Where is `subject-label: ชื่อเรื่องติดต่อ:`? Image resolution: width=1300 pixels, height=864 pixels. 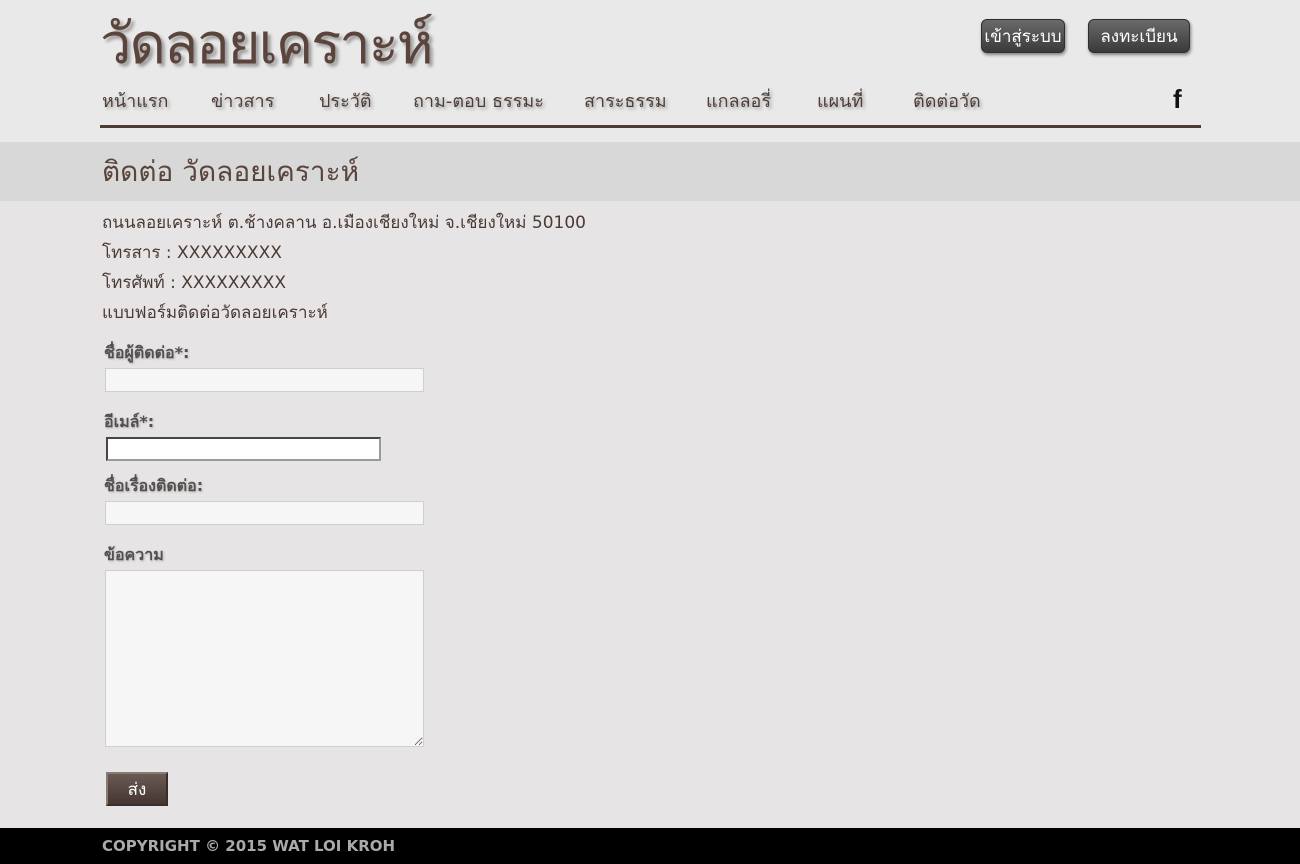 subject-label: ชื่อเรื่องติดต่อ: is located at coordinates (154, 485).